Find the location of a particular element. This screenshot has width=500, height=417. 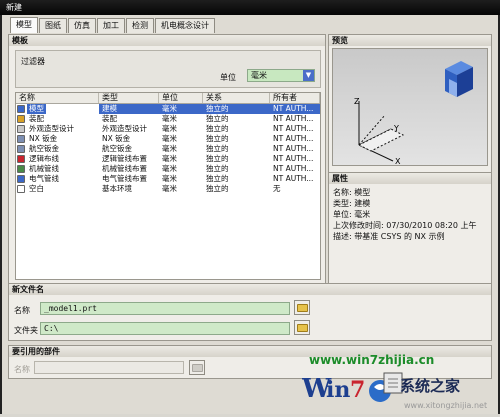

table-row: 空白 基本环境 毫米 独立的 无 is located at coordinates (168, 189).